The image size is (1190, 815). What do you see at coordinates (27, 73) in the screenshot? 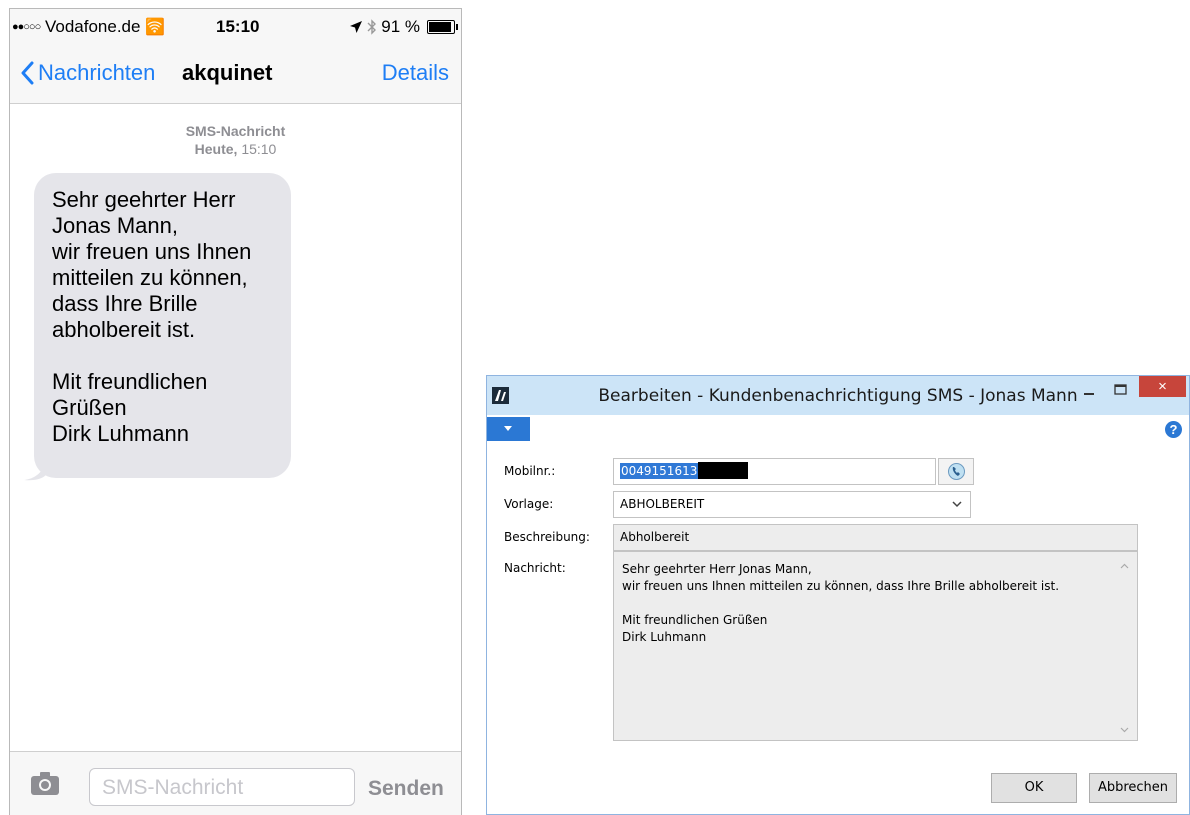
I see `chevron-left-icon` at bounding box center [27, 73].